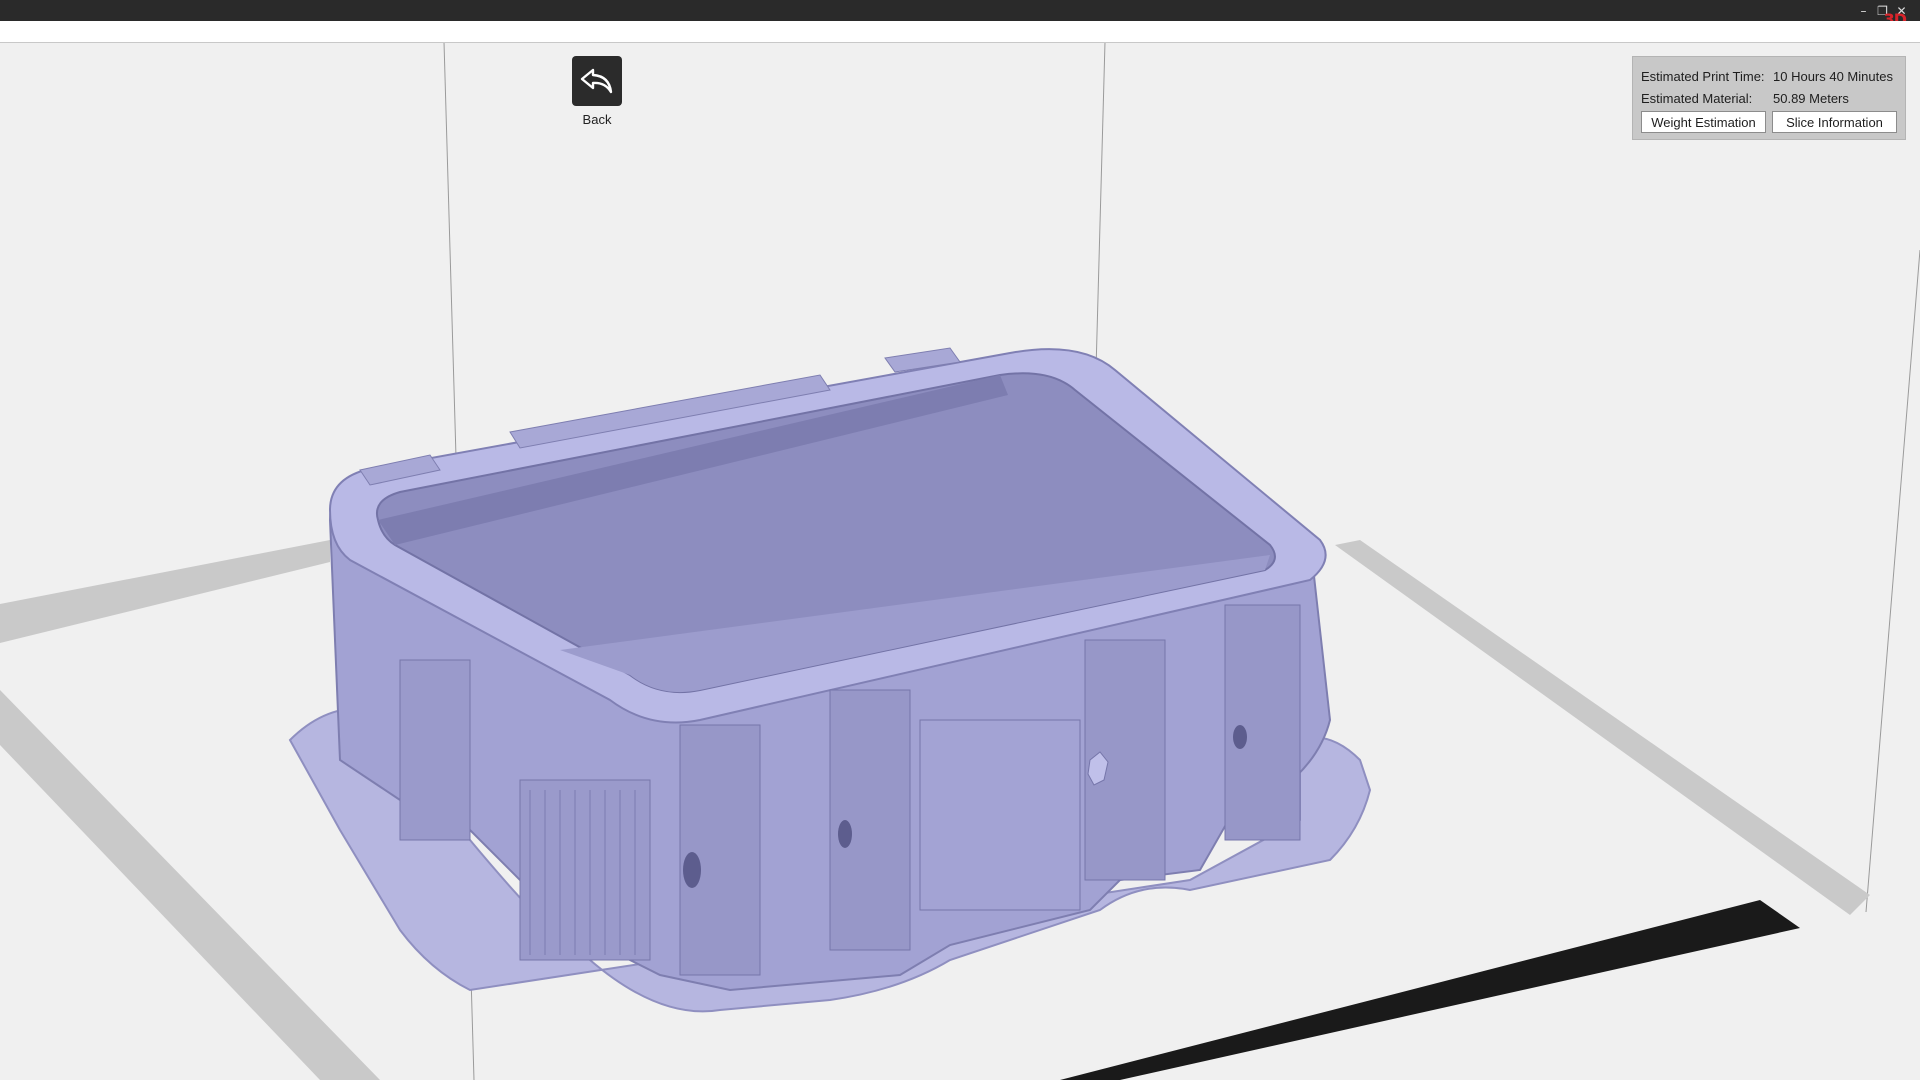  I want to click on back-control: Back, so click(597, 91).